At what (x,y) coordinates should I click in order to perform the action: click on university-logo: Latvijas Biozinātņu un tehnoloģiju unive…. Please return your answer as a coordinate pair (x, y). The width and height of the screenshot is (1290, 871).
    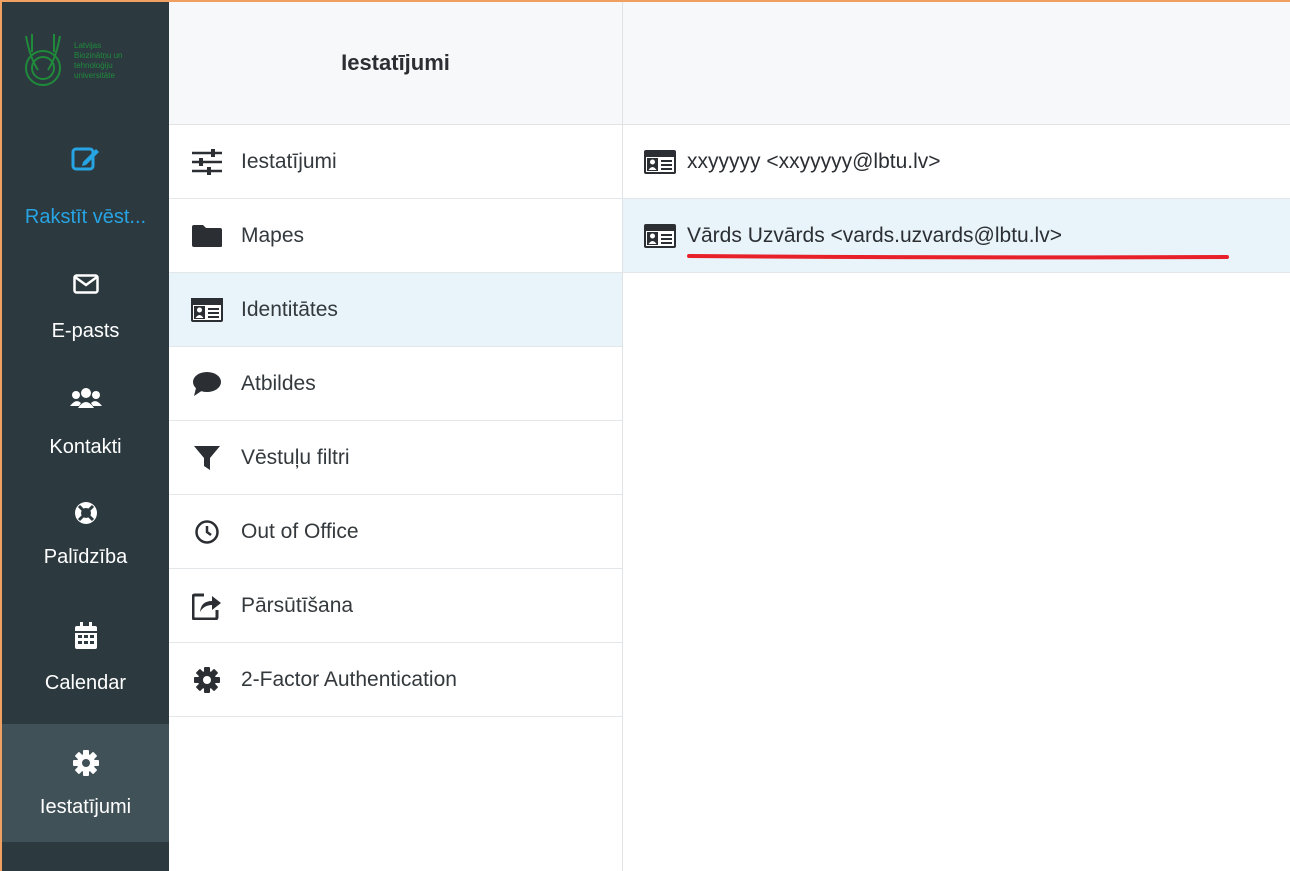
    Looking at the image, I should click on (73, 60).